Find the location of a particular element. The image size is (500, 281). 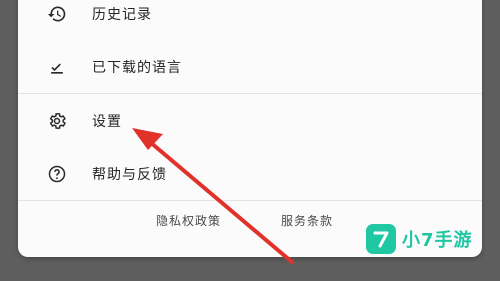

watermark-logo is located at coordinates (381, 239).